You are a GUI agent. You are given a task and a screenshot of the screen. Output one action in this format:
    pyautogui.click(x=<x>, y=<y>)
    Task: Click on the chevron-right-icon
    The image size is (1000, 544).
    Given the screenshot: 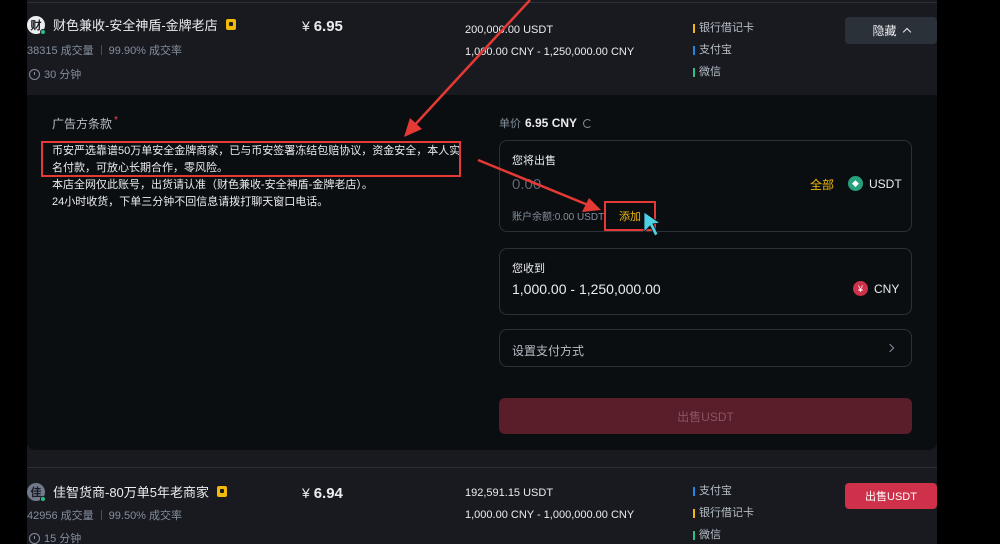 What is the action you would take?
    pyautogui.click(x=890, y=348)
    